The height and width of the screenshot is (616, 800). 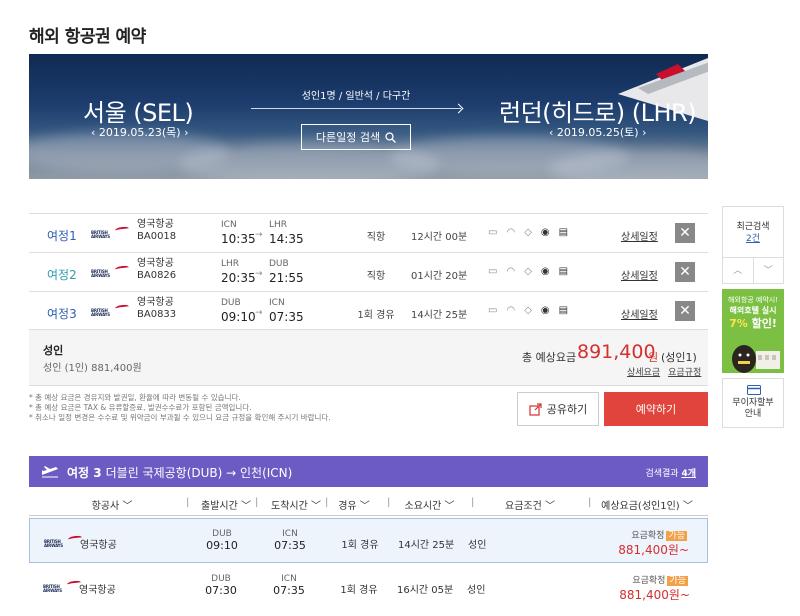 What do you see at coordinates (684, 371) in the screenshot?
I see `fare-rule-link: 요금규정` at bounding box center [684, 371].